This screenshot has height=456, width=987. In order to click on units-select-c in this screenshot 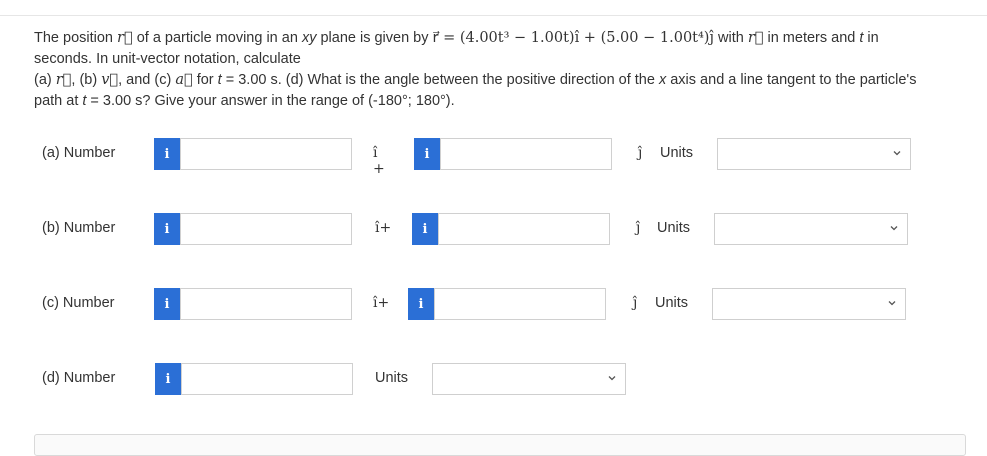, I will do `click(809, 304)`.